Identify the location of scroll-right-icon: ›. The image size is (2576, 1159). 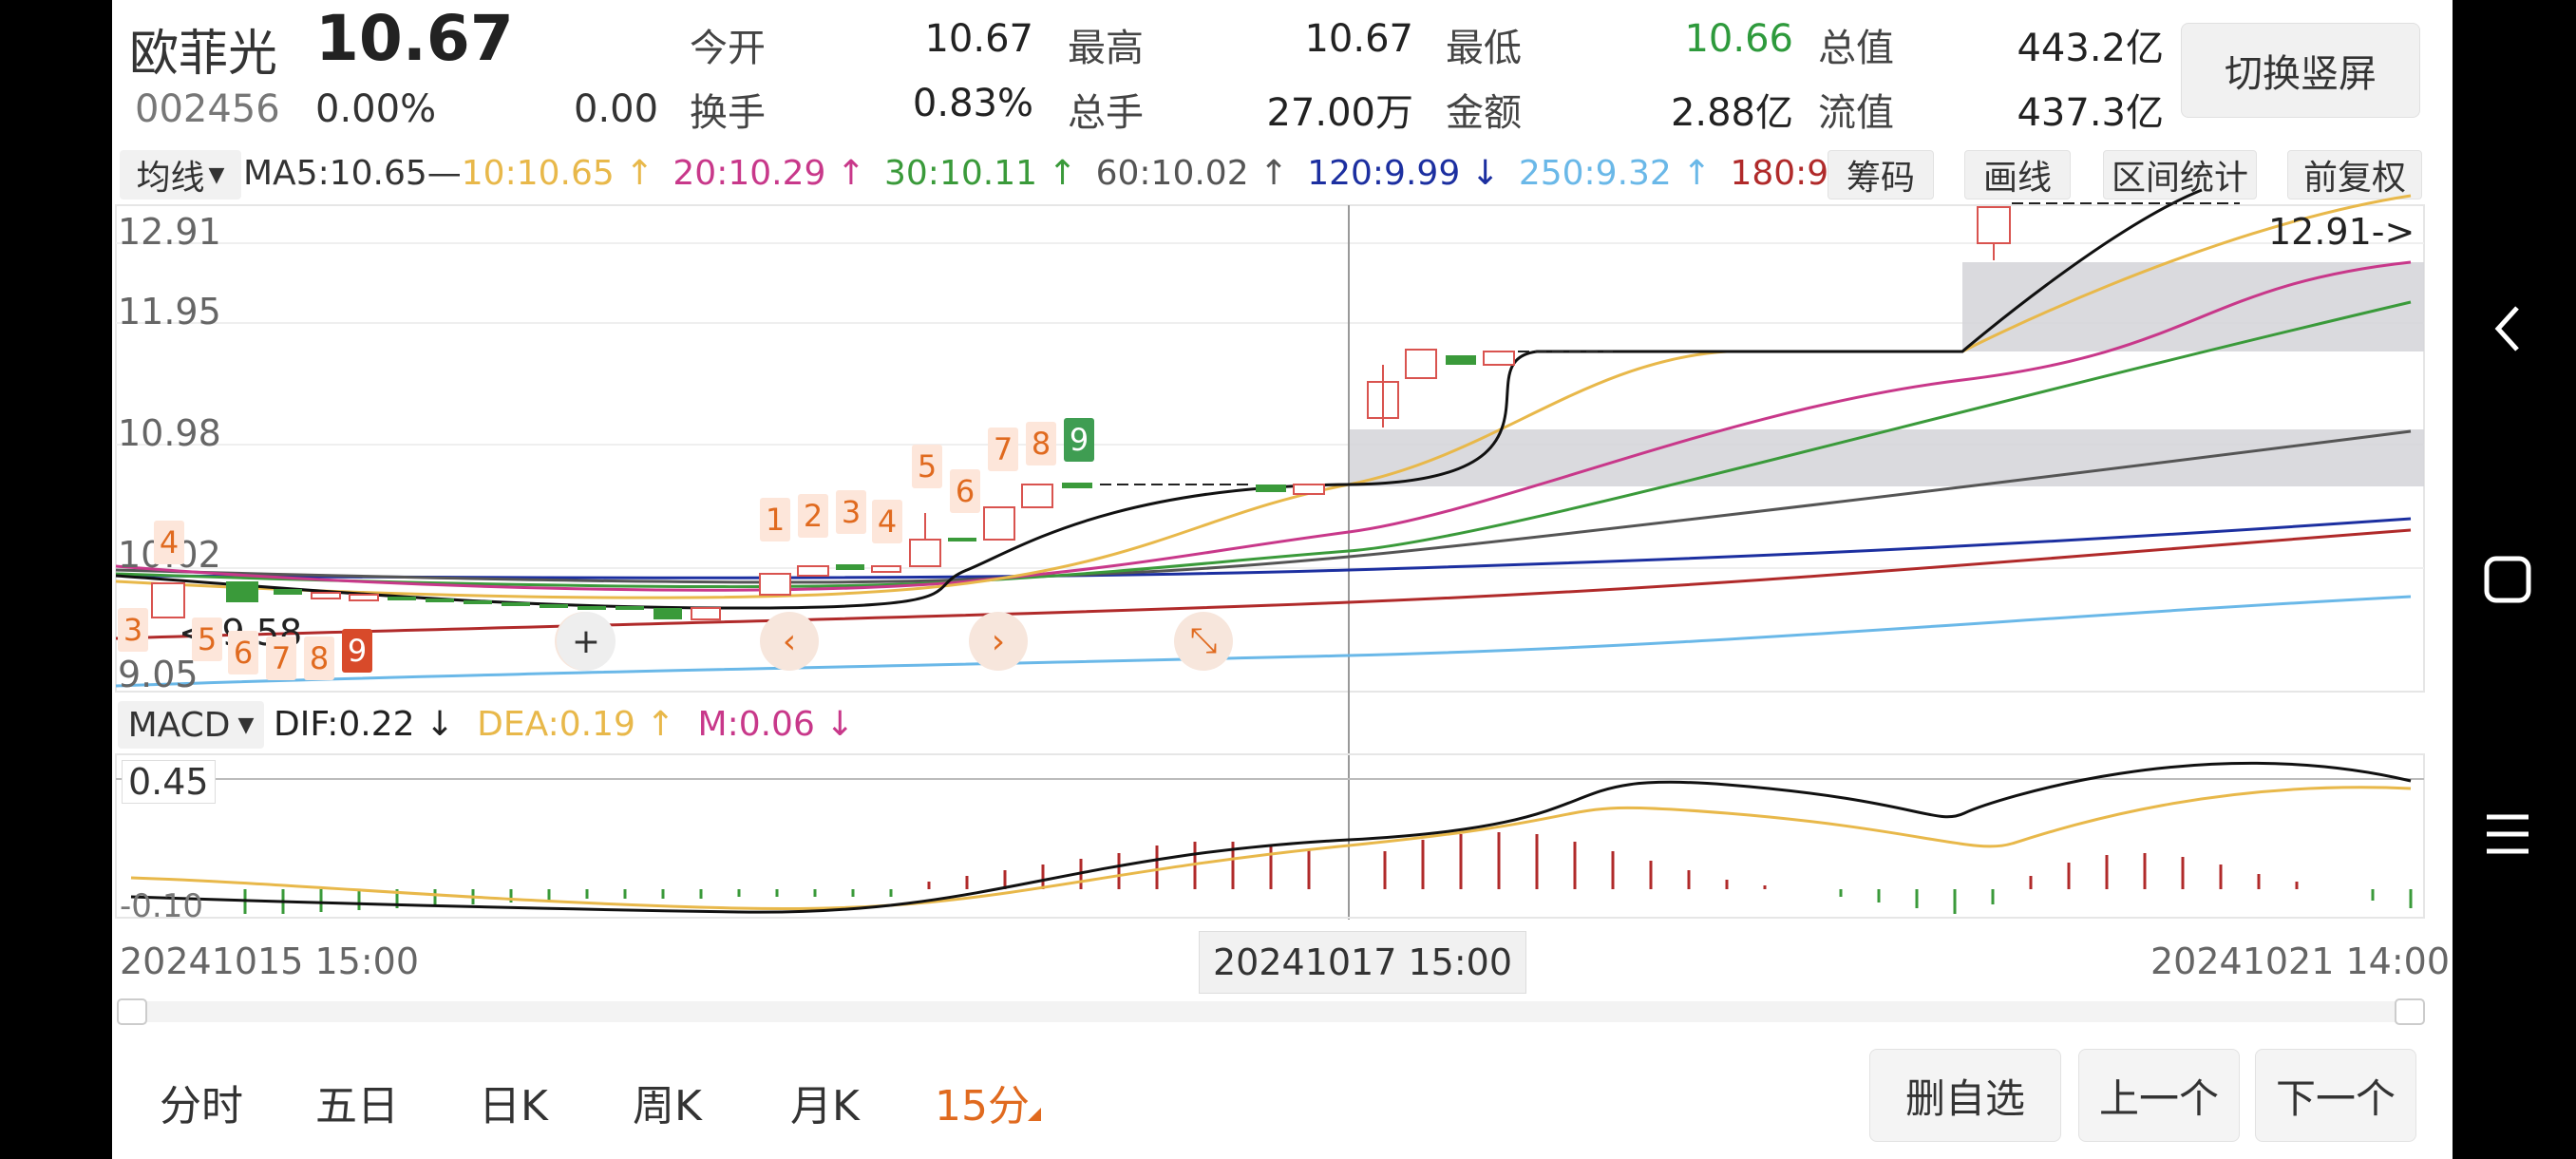
(999, 641).